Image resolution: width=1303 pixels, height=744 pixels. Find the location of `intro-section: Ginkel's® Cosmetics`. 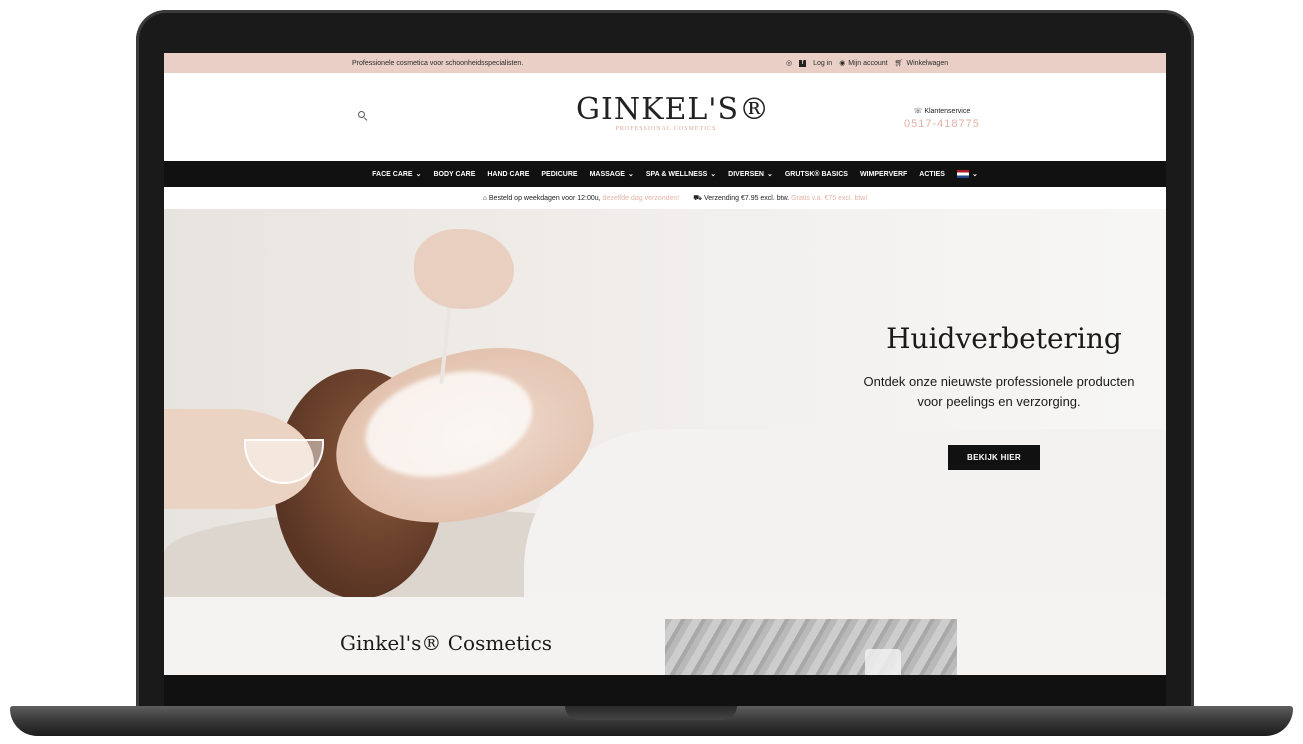

intro-section: Ginkel's® Cosmetics is located at coordinates (665, 636).